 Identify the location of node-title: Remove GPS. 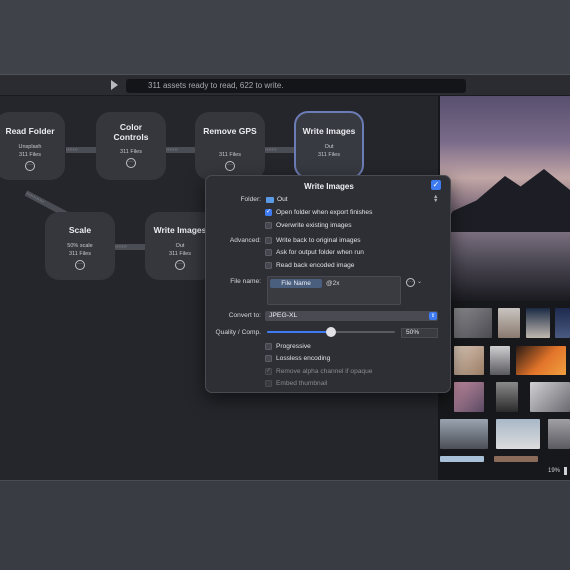
(230, 131).